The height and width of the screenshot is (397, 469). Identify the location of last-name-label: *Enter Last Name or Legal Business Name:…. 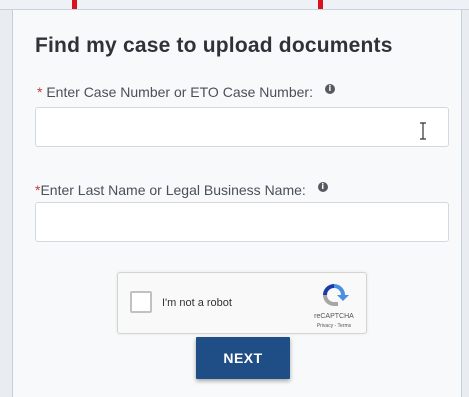
(181, 190).